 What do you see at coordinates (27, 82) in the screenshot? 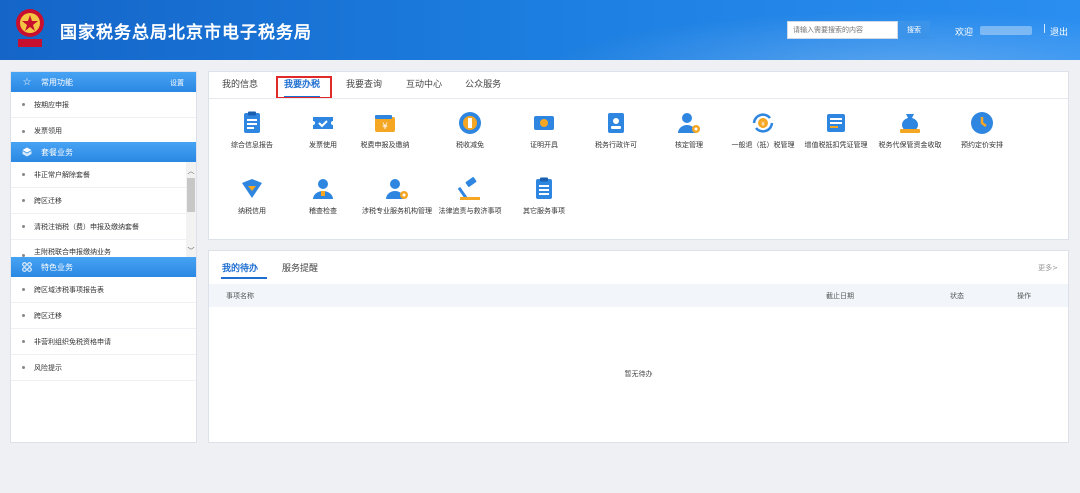
I see `star-icon: ☆` at bounding box center [27, 82].